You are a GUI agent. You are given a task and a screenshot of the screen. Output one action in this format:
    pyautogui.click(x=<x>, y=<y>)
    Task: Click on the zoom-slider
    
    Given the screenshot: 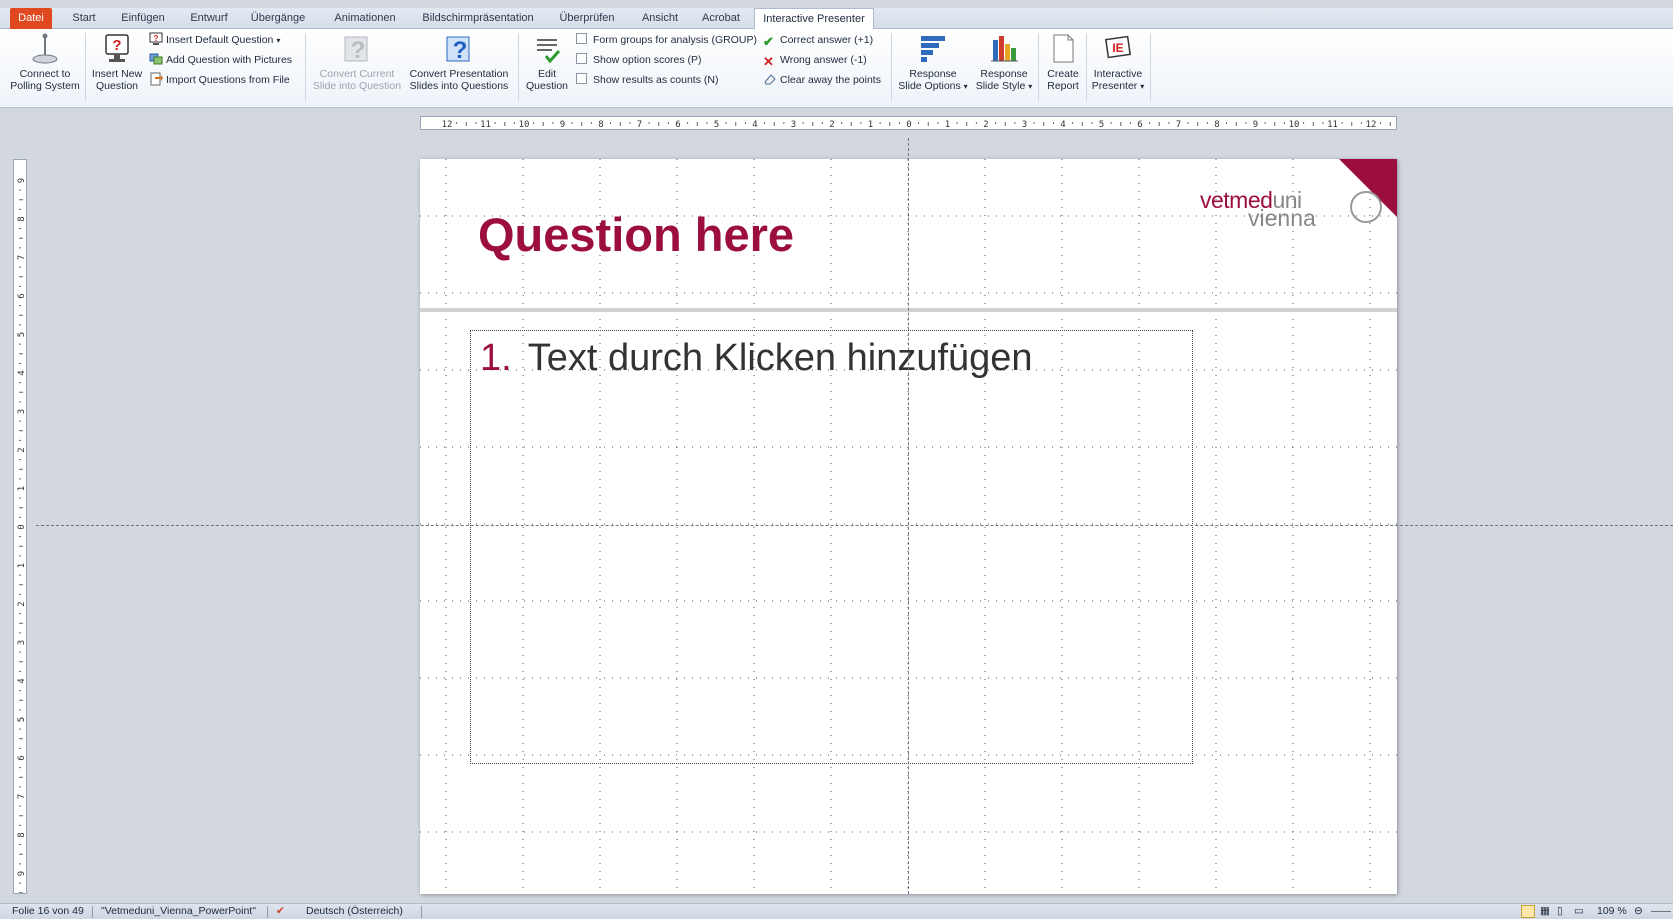 What is the action you would take?
    pyautogui.click(x=1661, y=911)
    